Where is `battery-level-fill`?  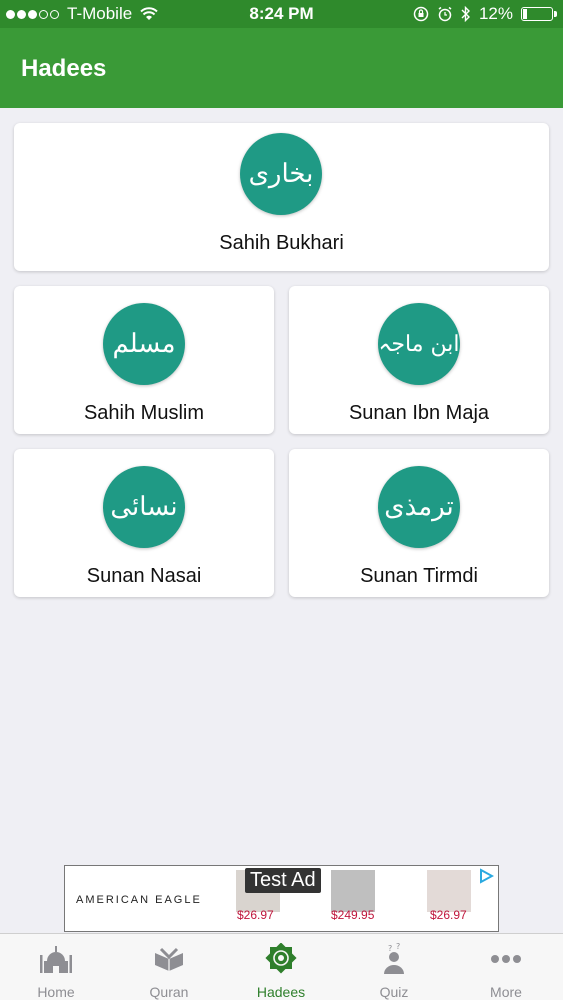 battery-level-fill is located at coordinates (525, 14).